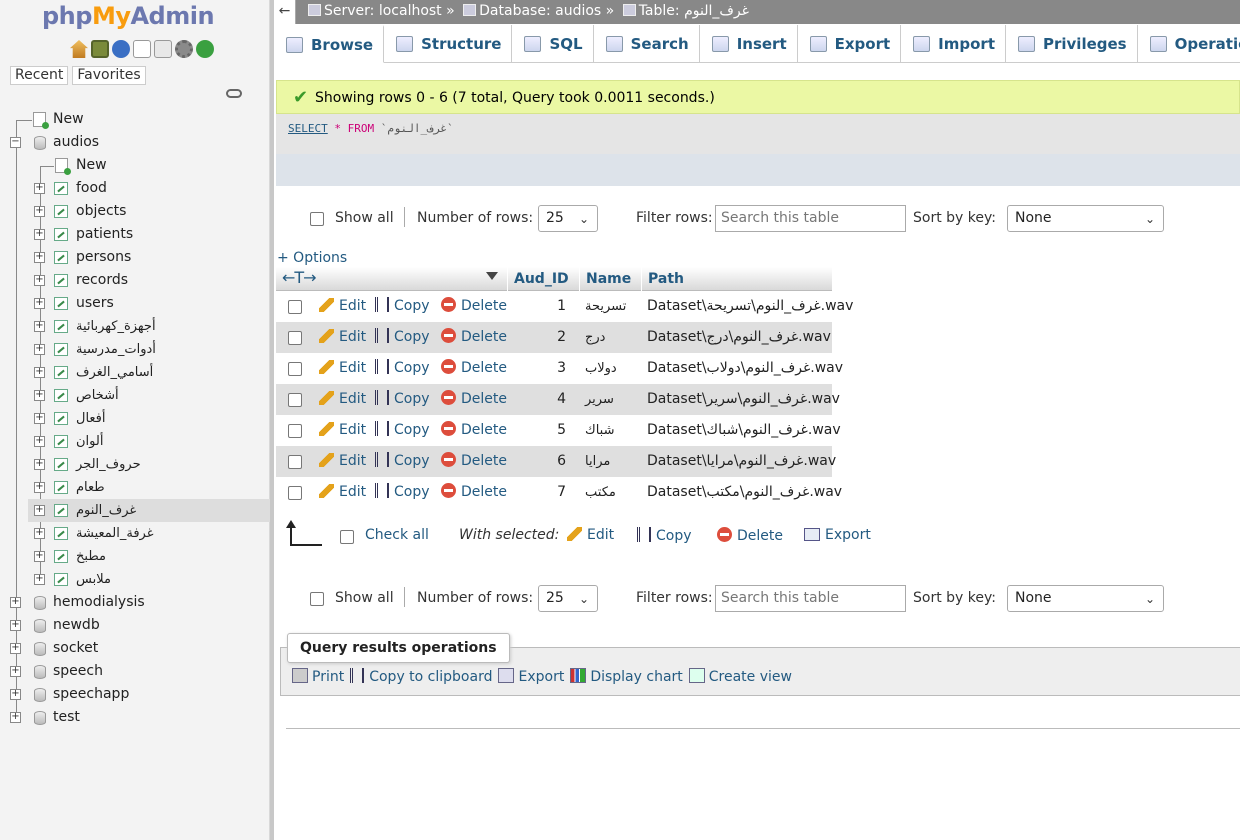 The height and width of the screenshot is (840, 1240). I want to click on sort-down-icon, so click(492, 276).